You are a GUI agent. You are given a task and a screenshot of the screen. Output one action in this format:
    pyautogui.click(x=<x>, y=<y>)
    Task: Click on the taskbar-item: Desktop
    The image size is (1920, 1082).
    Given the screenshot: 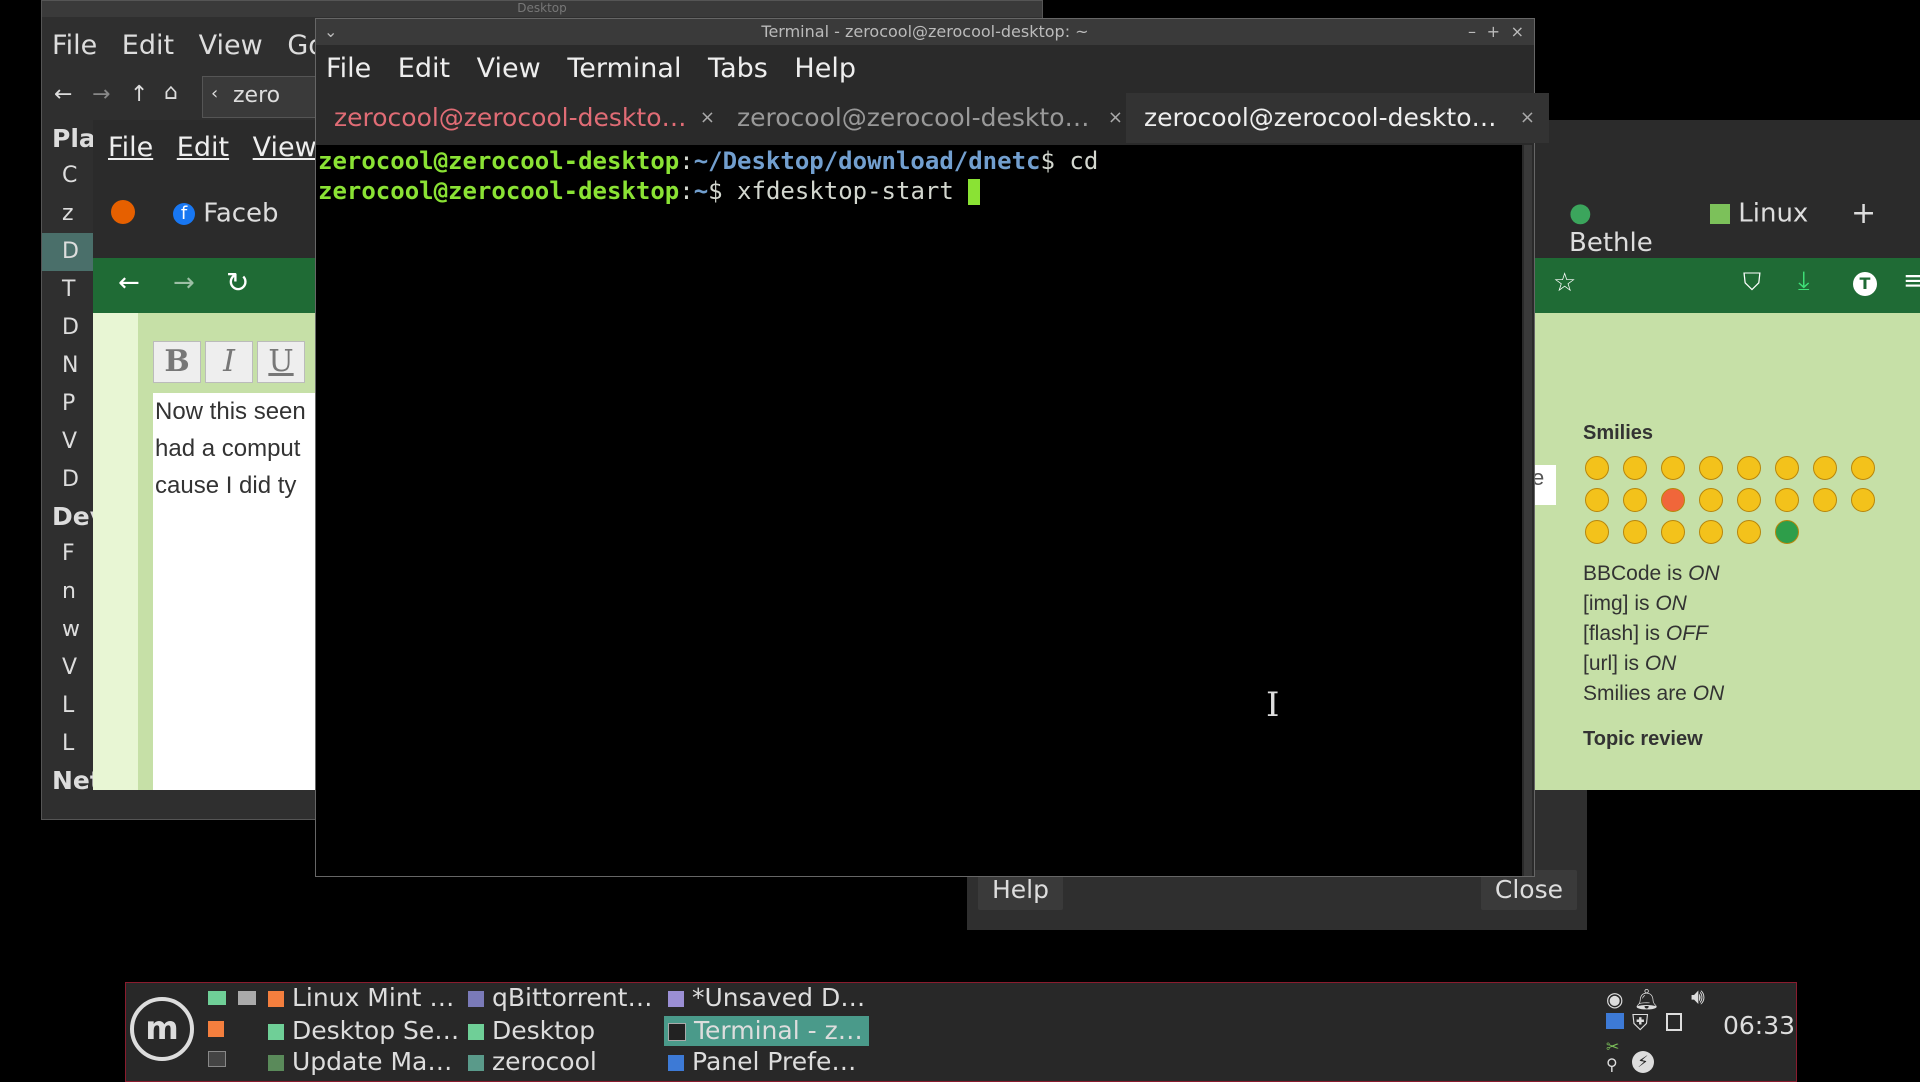 What is the action you would take?
    pyautogui.click(x=531, y=1031)
    